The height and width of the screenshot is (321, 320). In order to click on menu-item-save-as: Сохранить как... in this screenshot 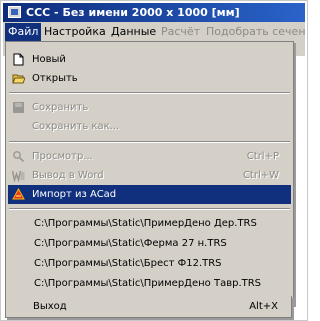, I will do `click(149, 126)`.